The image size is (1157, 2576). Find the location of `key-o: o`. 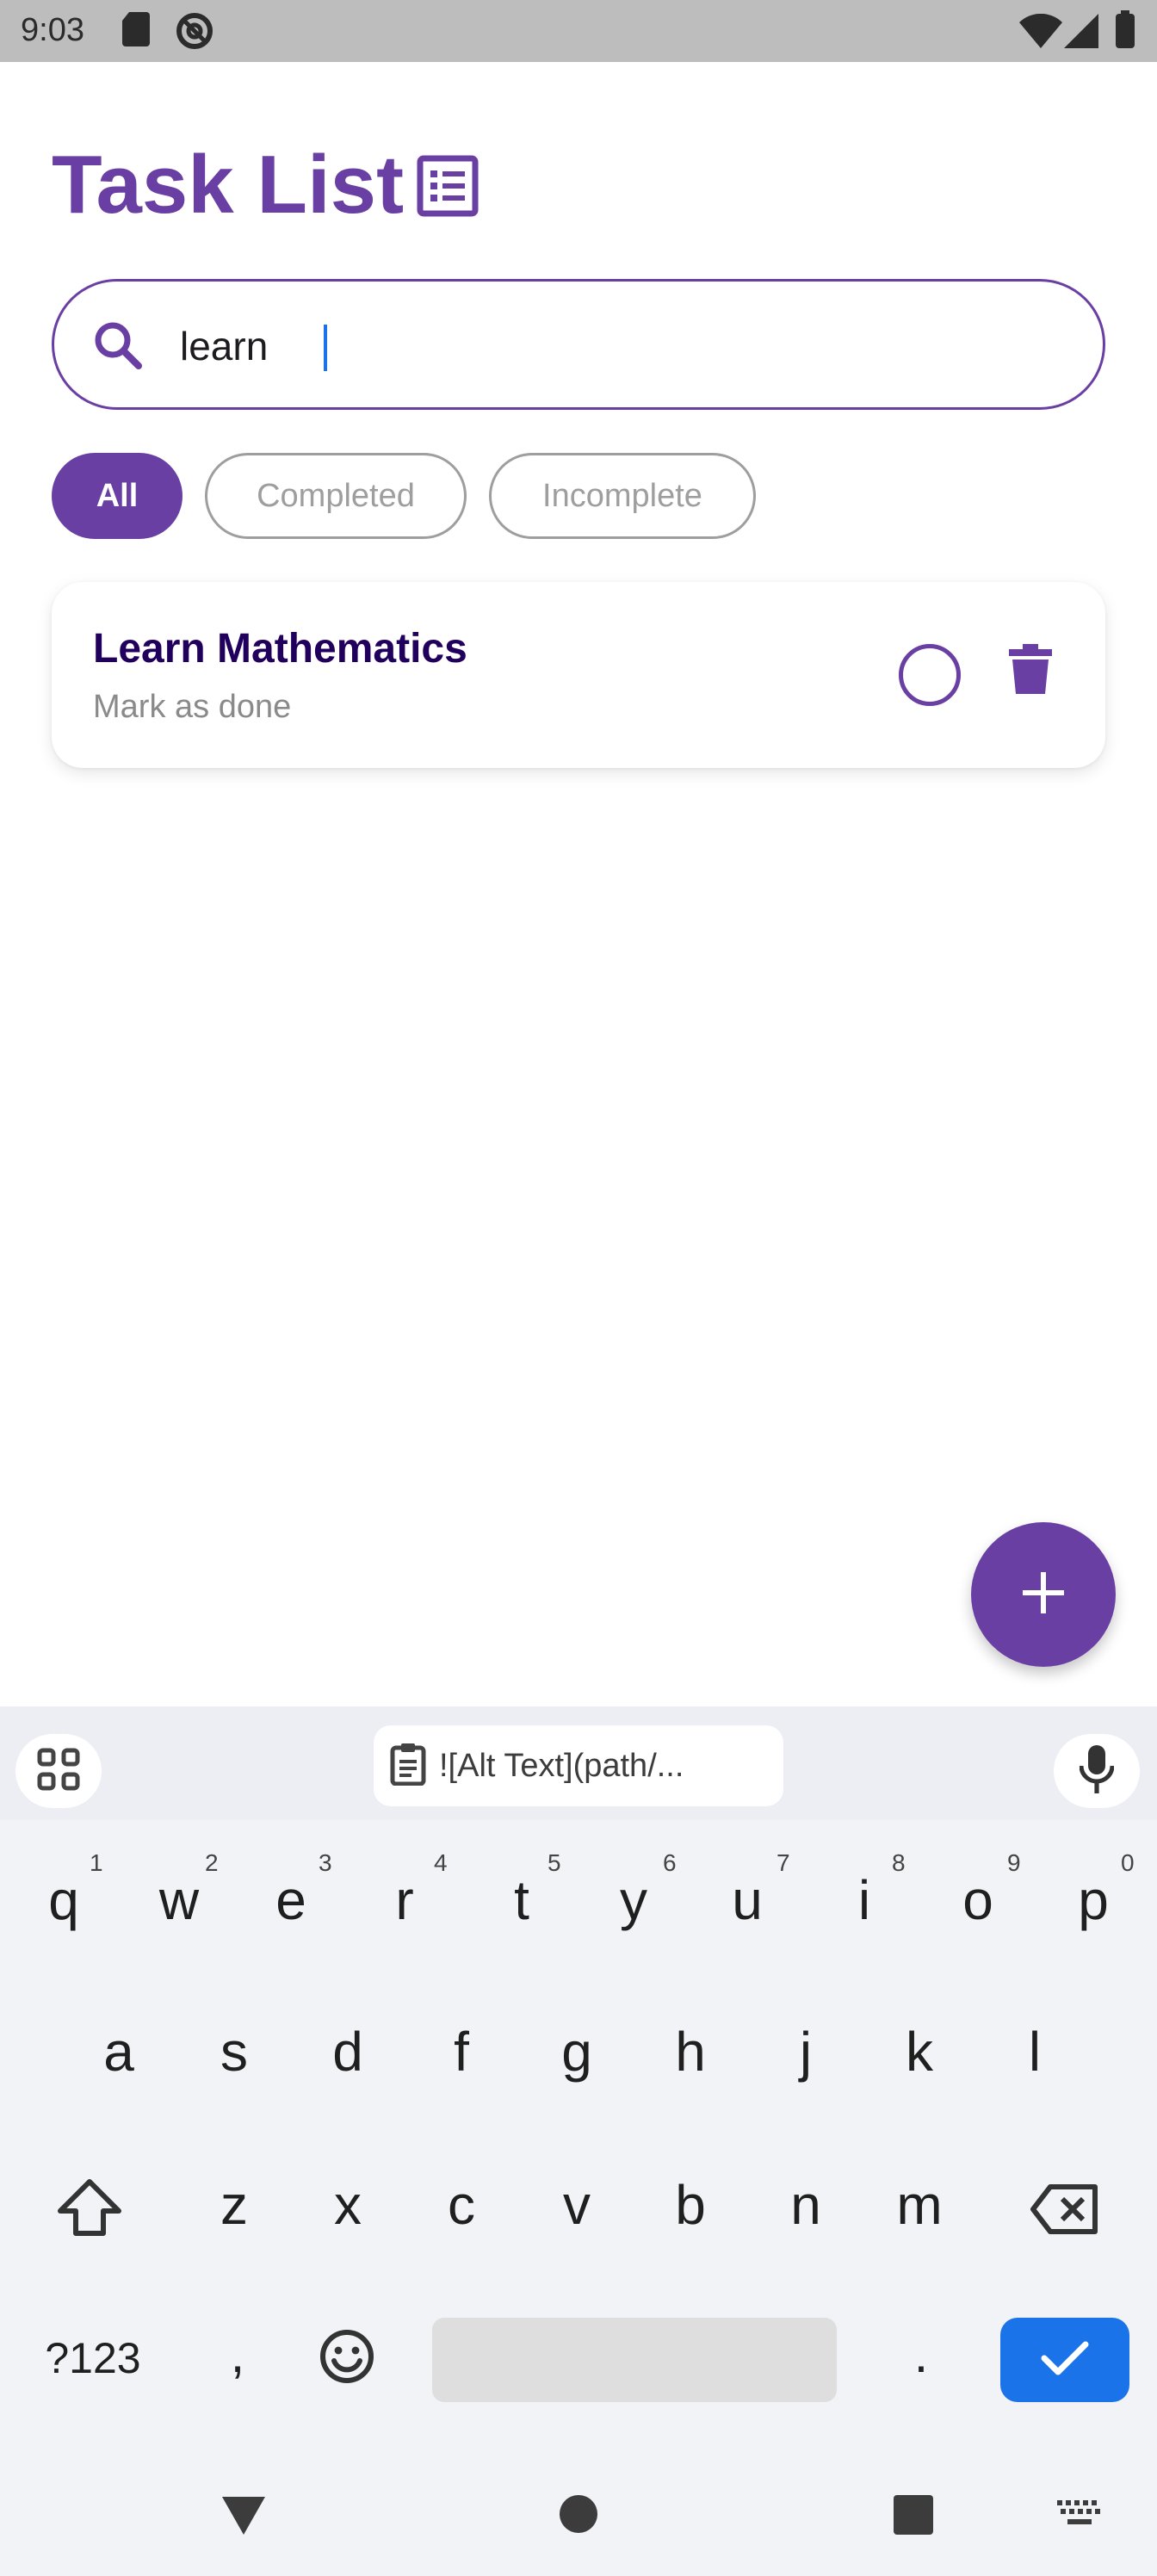

key-o: o is located at coordinates (978, 1900).